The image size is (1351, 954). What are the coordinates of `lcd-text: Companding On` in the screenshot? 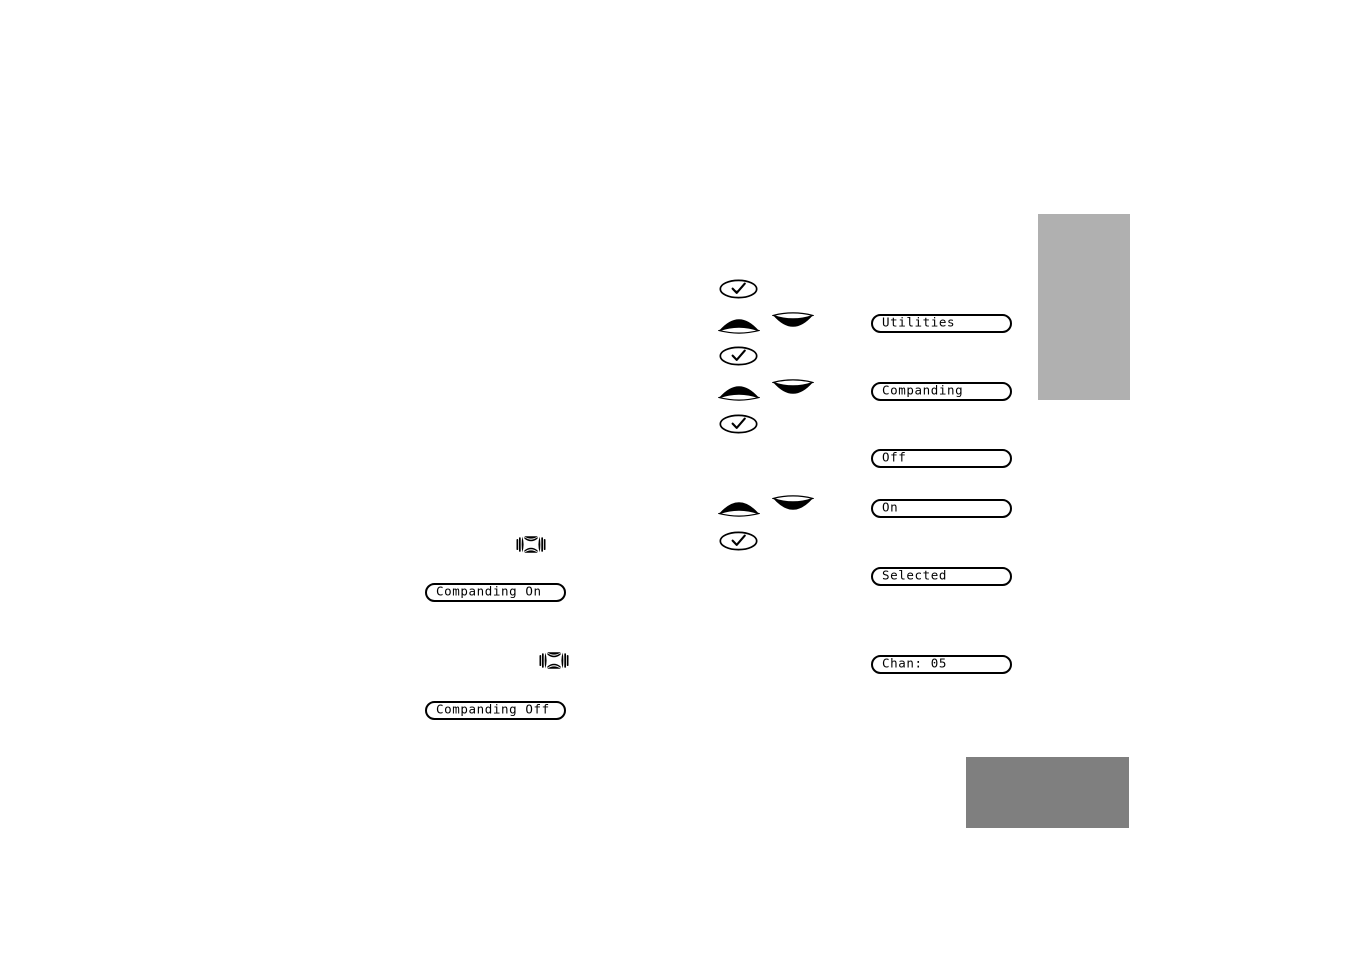 It's located at (489, 591).